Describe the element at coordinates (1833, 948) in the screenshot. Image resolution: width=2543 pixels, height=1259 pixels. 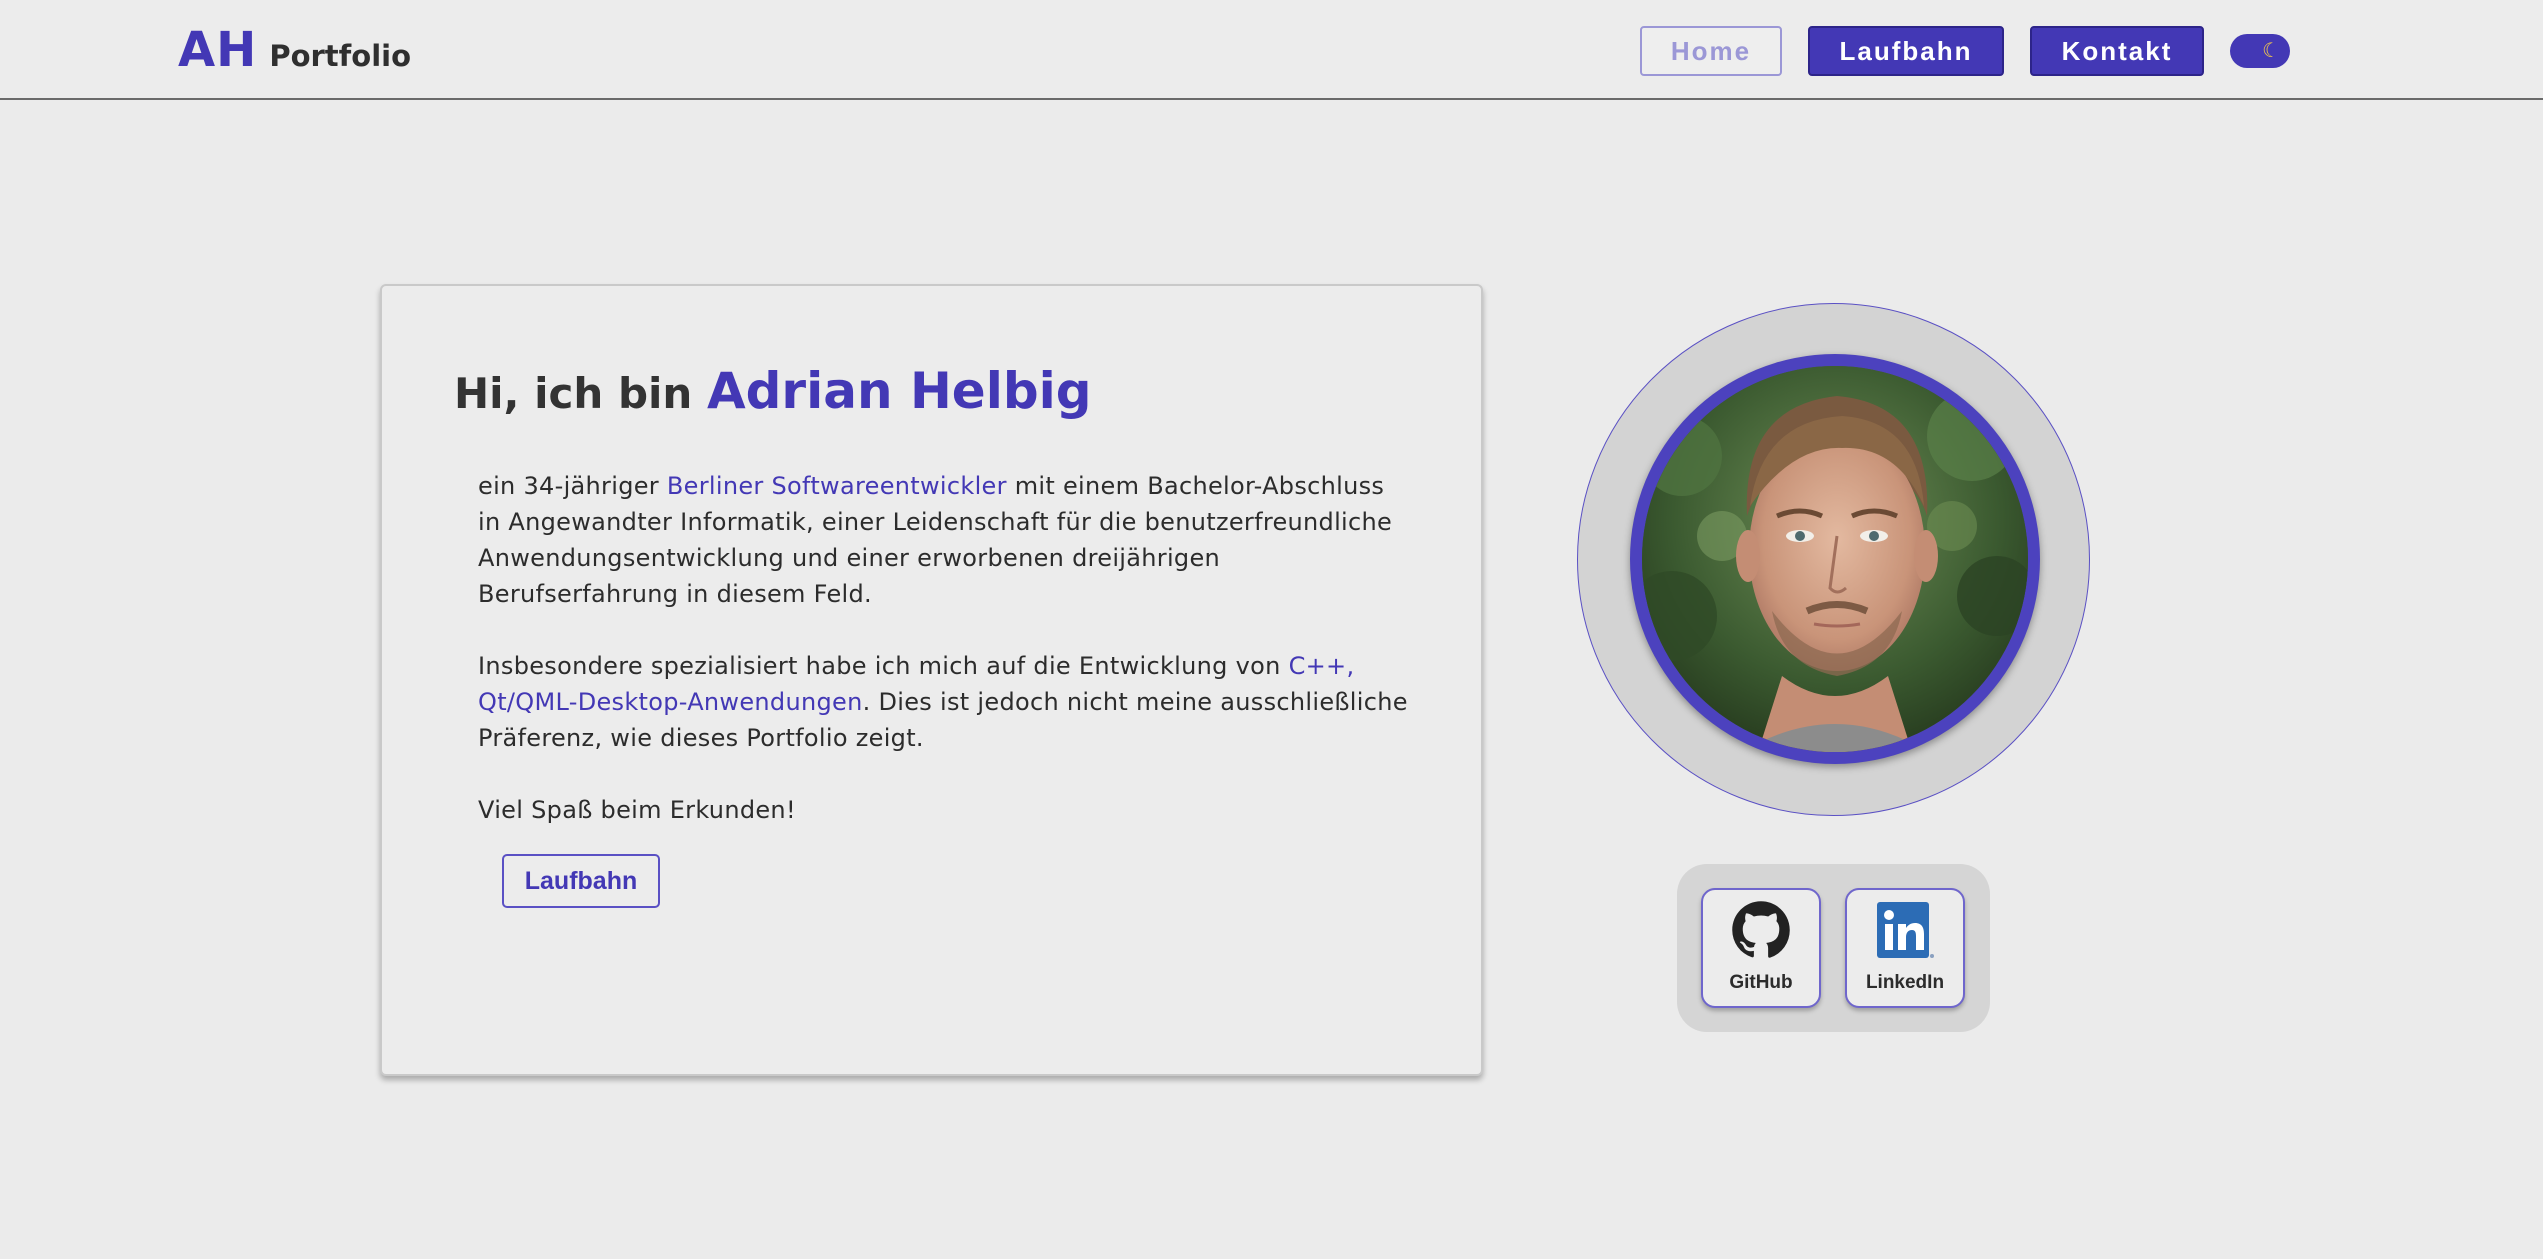
I see `social-links: GitHub LinkedIn` at that location.